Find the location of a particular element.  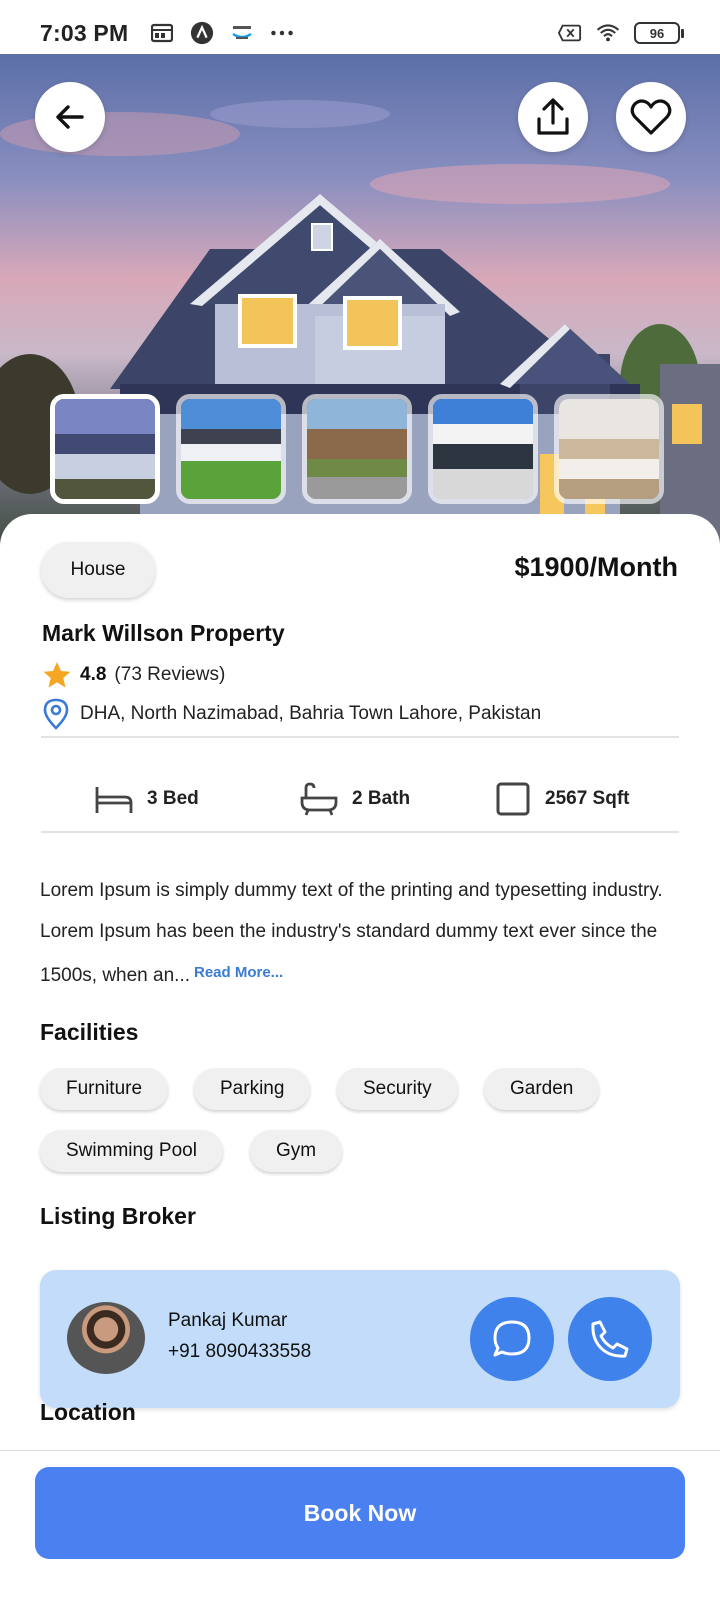

spec-bed: 3 Bed is located at coordinates (147, 799).